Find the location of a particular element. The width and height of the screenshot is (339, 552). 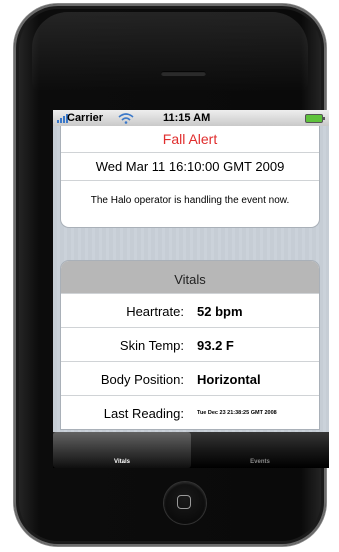

vitals-row-heartrate: Heartrate: 52 bpm is located at coordinates (190, 311).